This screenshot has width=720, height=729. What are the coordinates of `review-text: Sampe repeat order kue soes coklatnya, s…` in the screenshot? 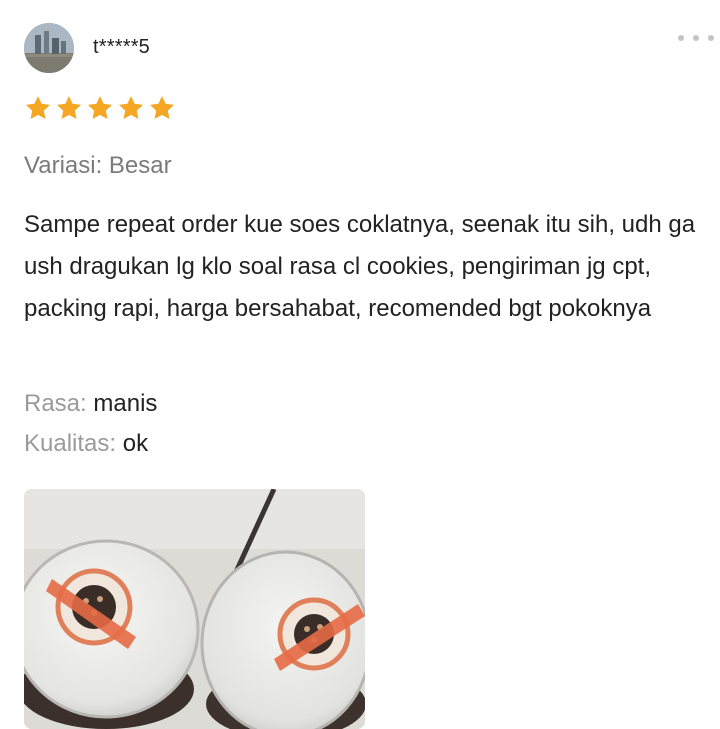 It's located at (360, 266).